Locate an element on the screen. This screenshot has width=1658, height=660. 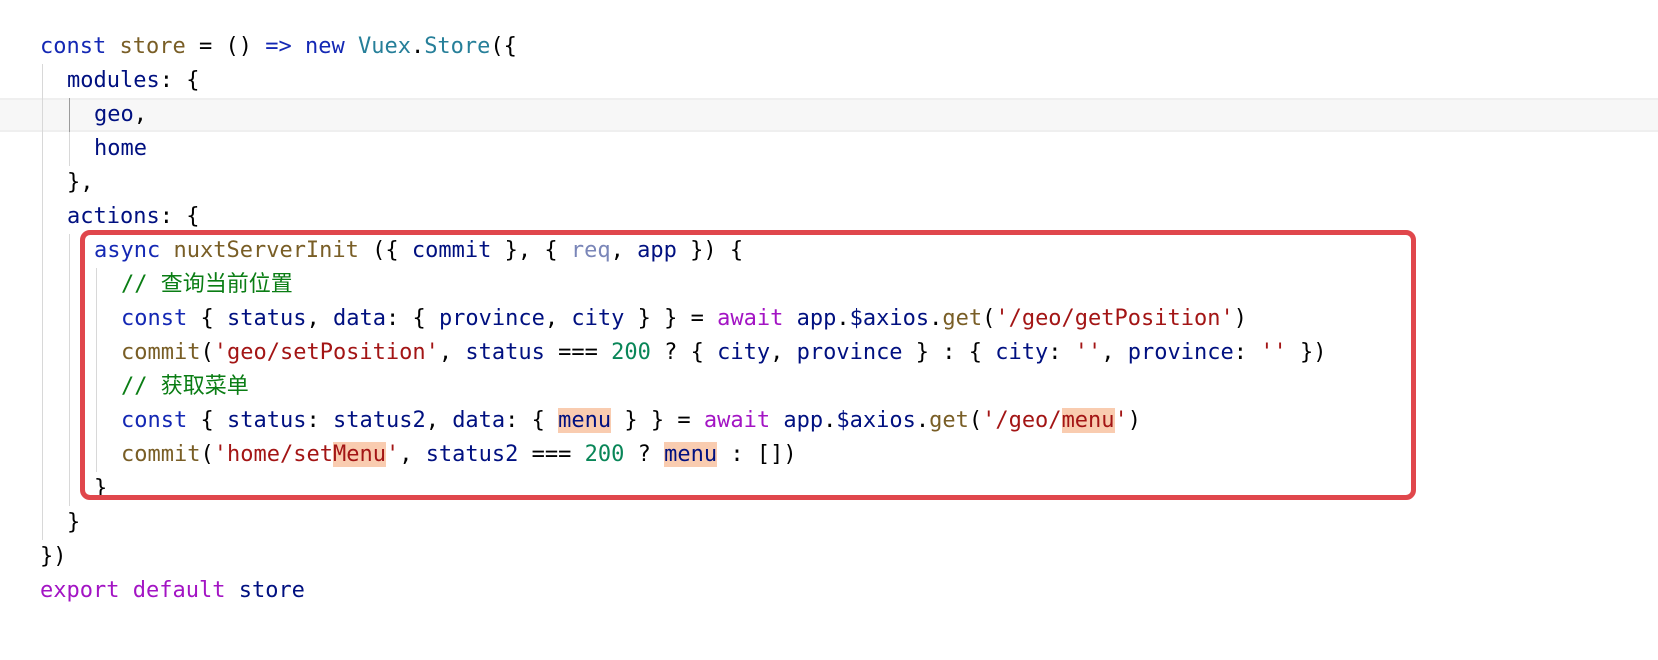
code-token: : is located at coordinates (1247, 352).